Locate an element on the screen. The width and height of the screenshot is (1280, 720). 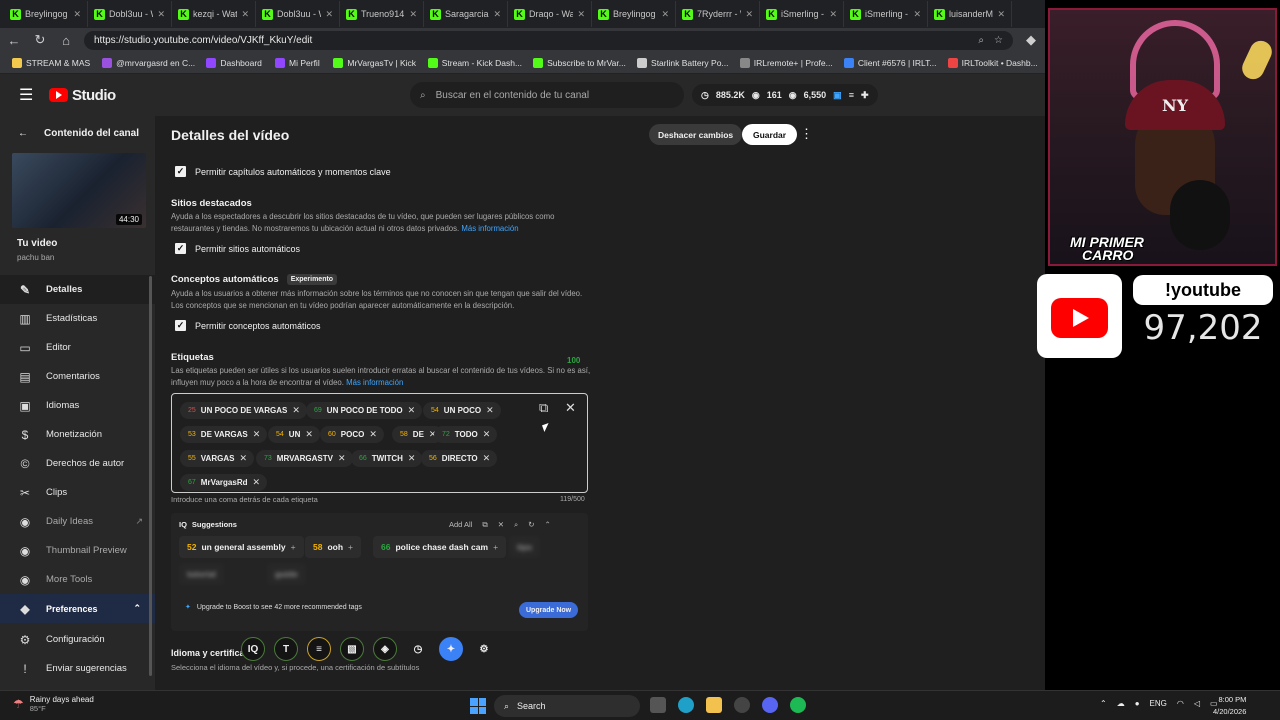
tag-chip: 53 DE VARGAS ✕ is located at coordinates (224, 434).